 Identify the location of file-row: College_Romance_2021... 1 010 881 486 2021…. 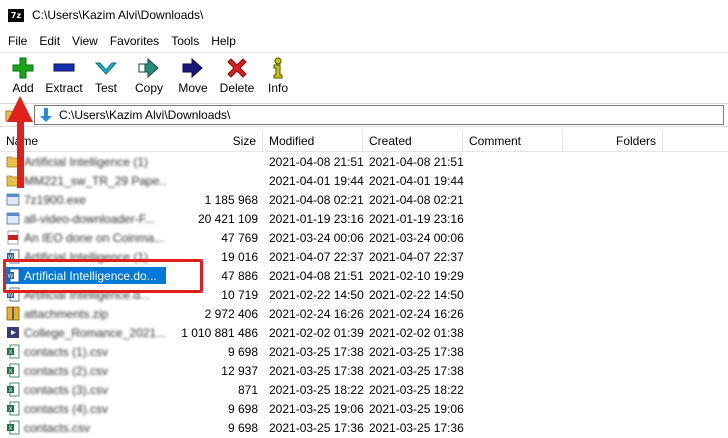
(364, 332).